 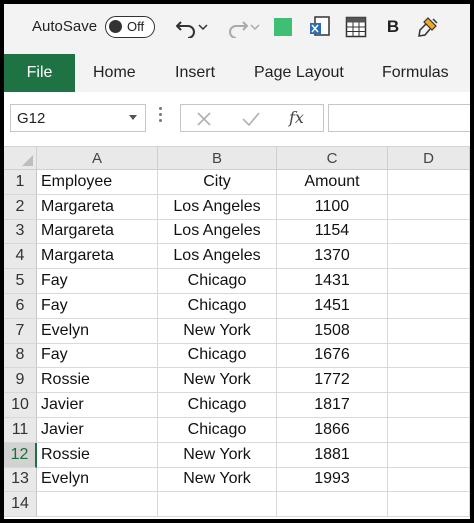 What do you see at coordinates (39, 73) in the screenshot?
I see `tab-file: File` at bounding box center [39, 73].